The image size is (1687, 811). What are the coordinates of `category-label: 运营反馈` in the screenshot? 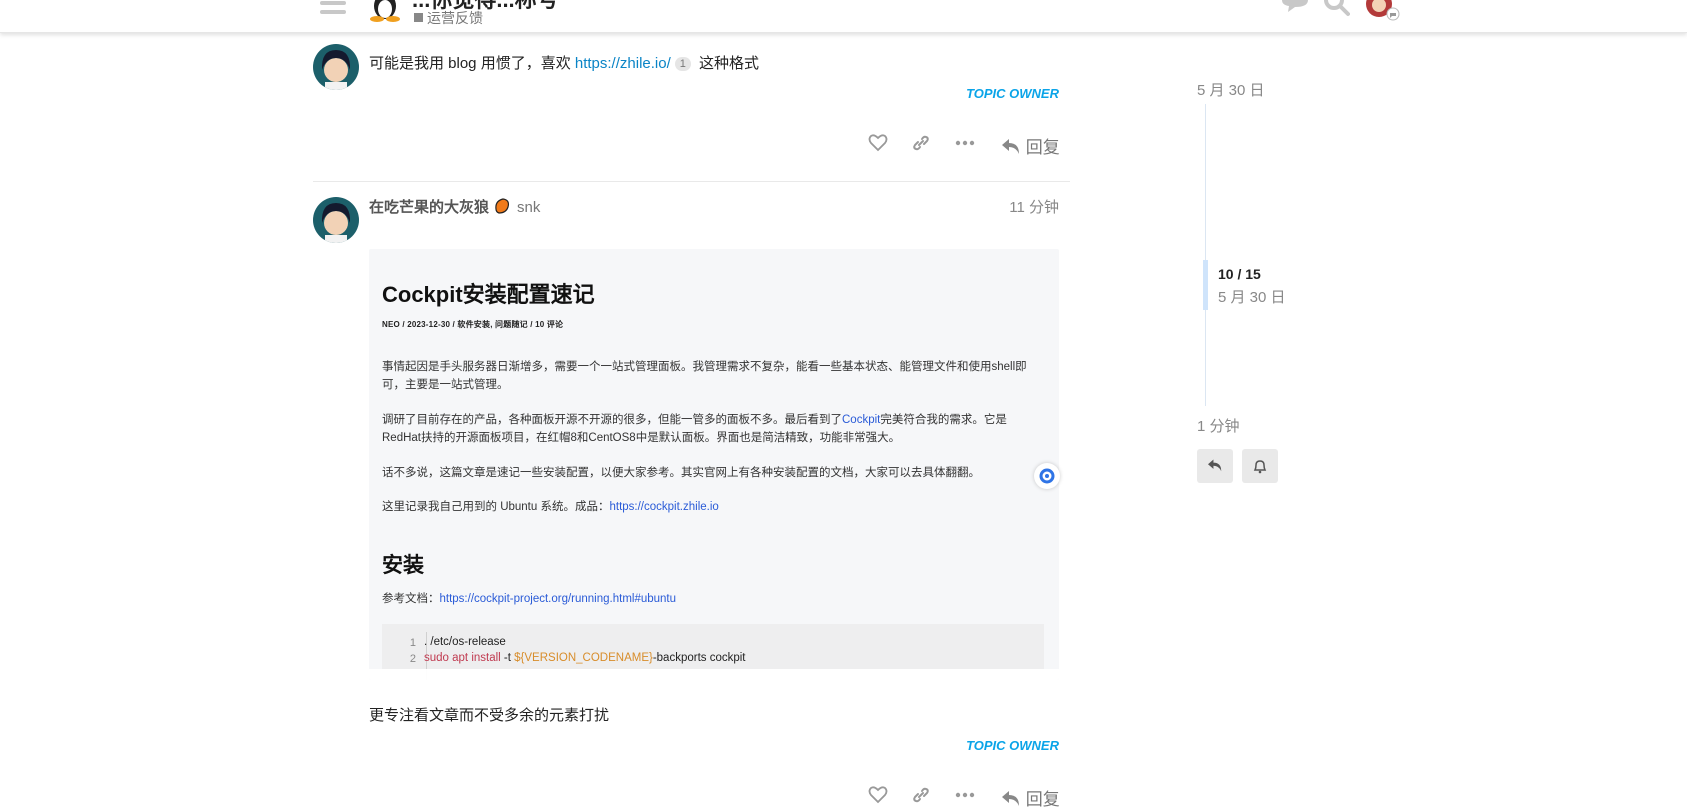 It's located at (455, 18).